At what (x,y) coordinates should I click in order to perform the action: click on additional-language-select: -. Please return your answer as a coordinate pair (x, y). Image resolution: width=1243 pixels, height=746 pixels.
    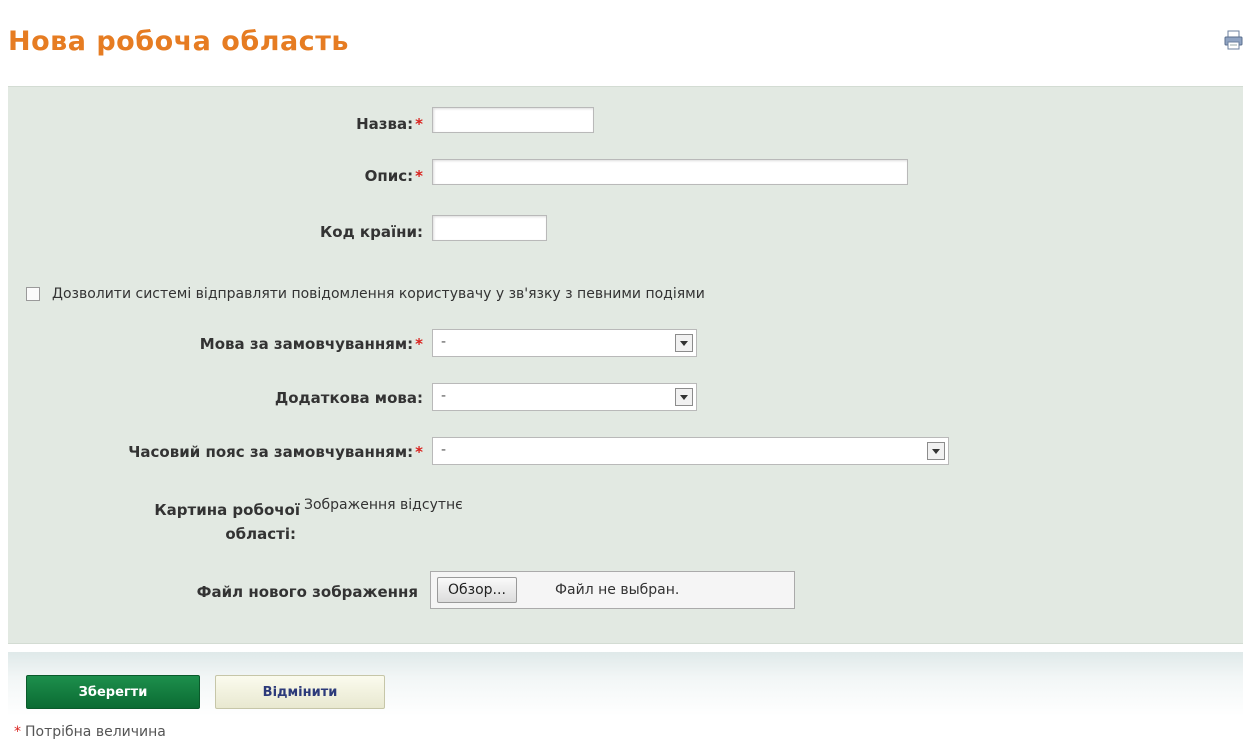
    Looking at the image, I should click on (564, 397).